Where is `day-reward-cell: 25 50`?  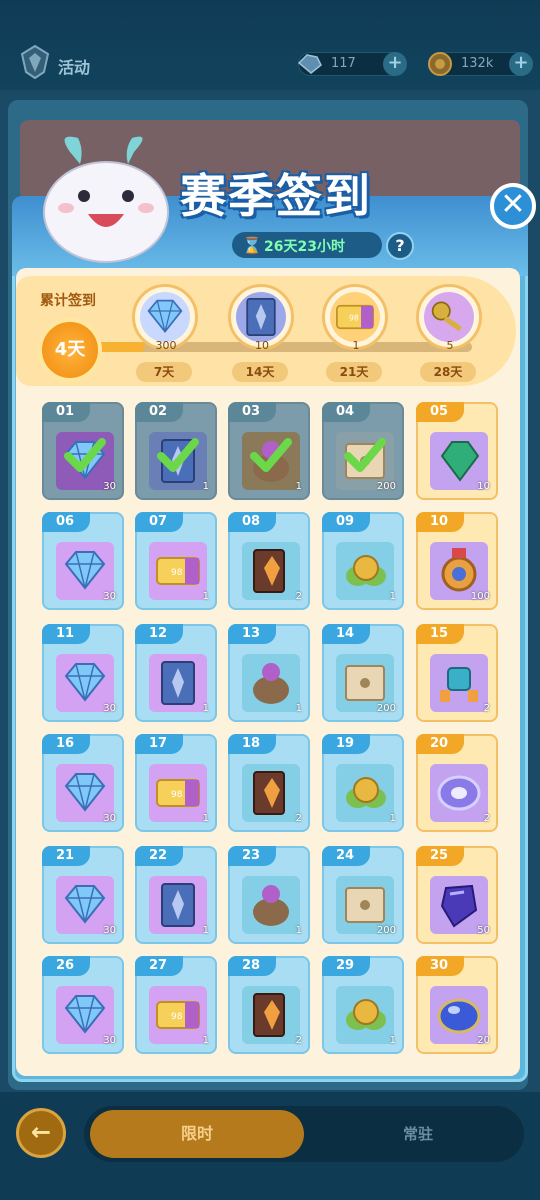
day-reward-cell: 25 50 is located at coordinates (457, 895).